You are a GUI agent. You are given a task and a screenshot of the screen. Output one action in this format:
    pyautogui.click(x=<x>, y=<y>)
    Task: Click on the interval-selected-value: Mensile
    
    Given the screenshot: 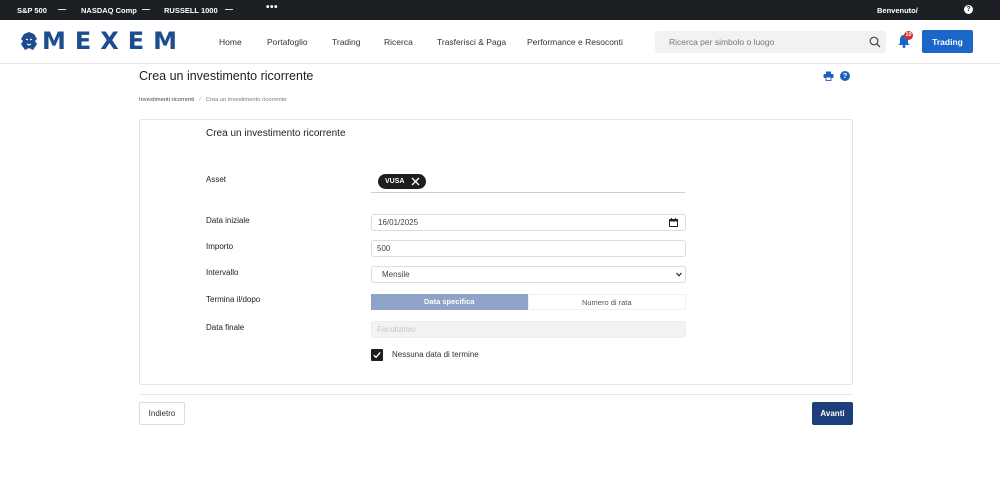 What is the action you would take?
    pyautogui.click(x=396, y=274)
    